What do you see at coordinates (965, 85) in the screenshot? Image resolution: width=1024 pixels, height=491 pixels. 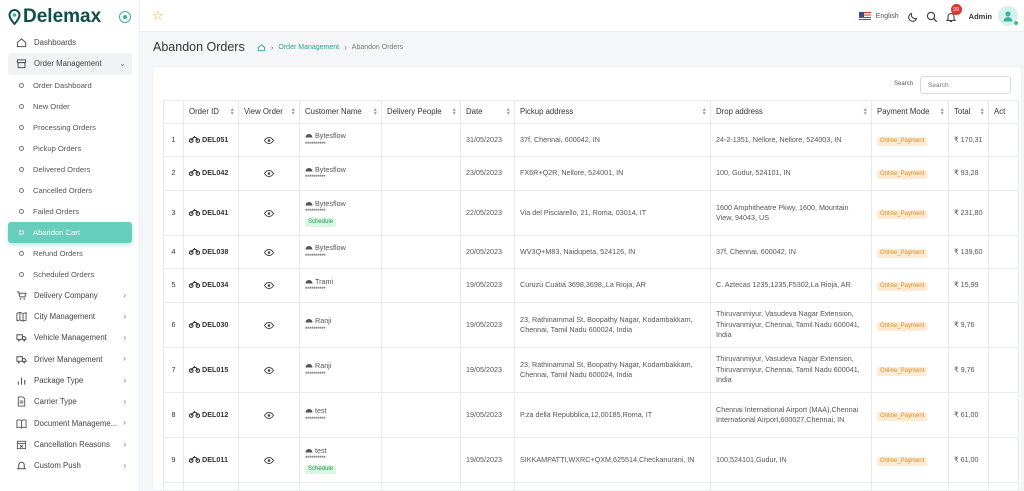 I see `search-input` at bounding box center [965, 85].